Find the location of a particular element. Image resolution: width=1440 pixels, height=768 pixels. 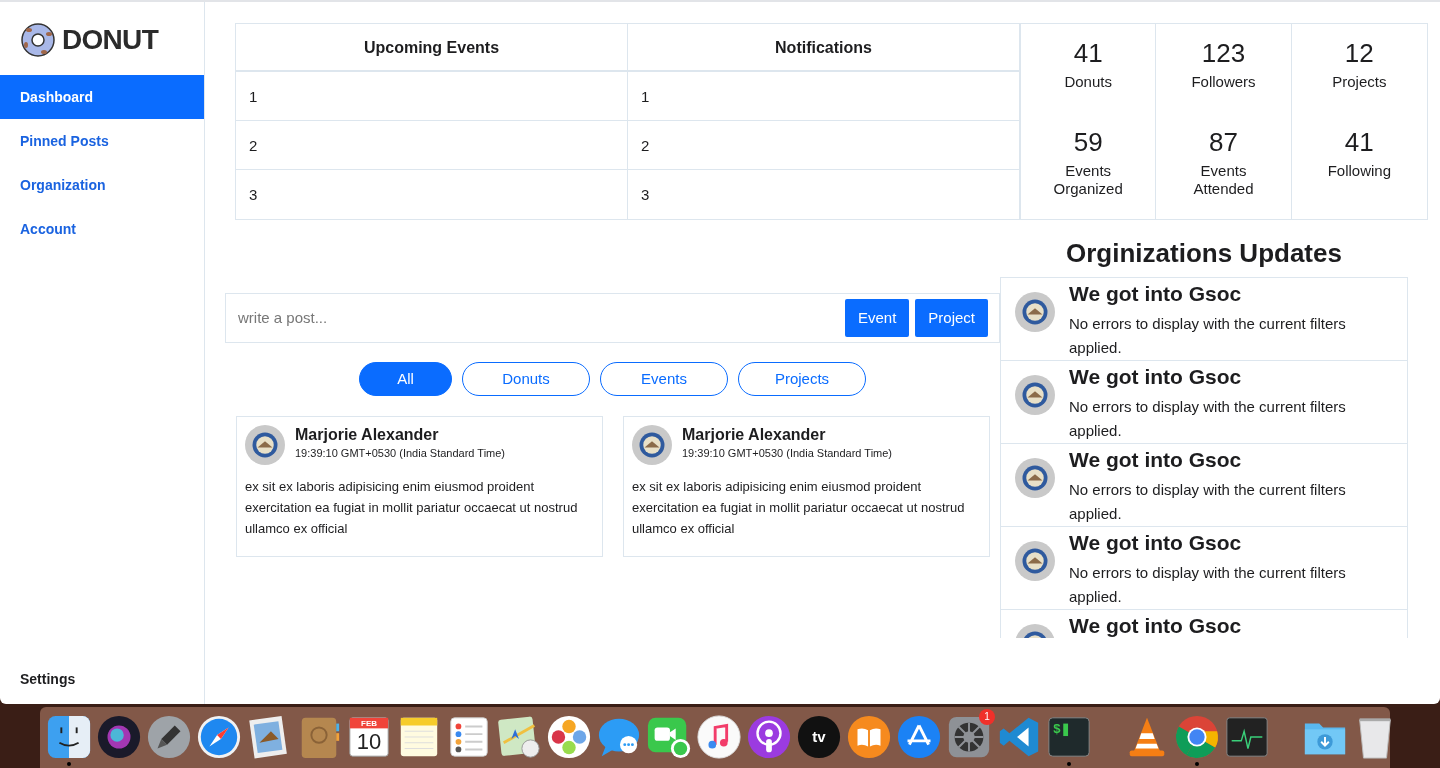

compass-icon is located at coordinates (219, 737).